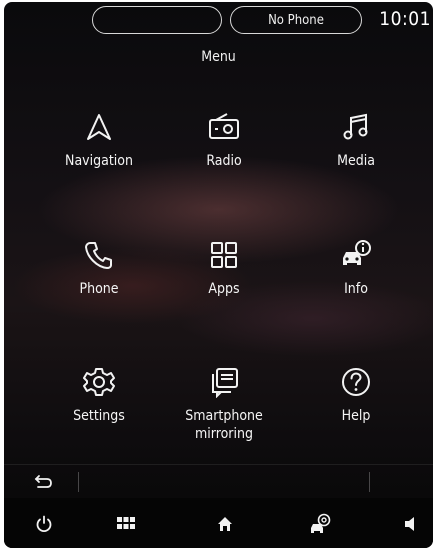 The width and height of the screenshot is (437, 550). Describe the element at coordinates (356, 255) in the screenshot. I see `car-info-icon` at that location.